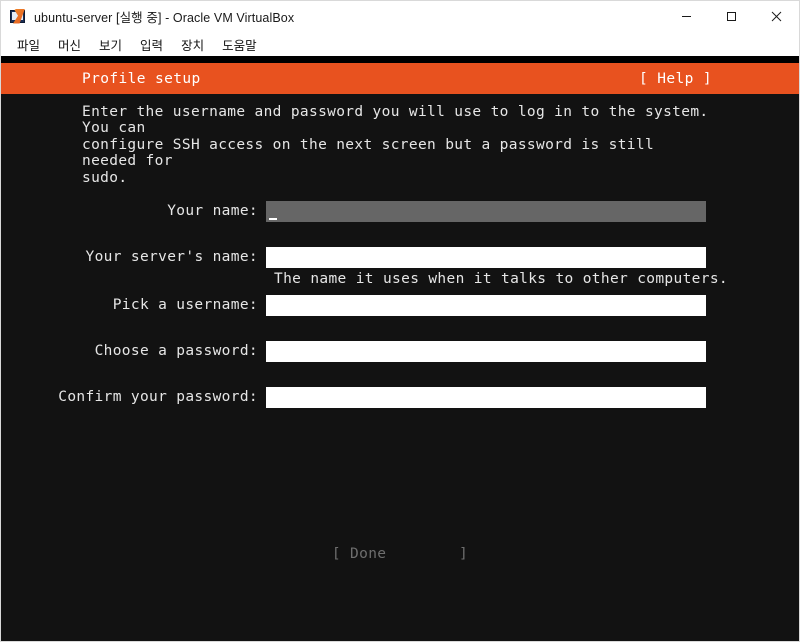 The width and height of the screenshot is (800, 642). Describe the element at coordinates (486, 352) in the screenshot. I see `input-password` at that location.